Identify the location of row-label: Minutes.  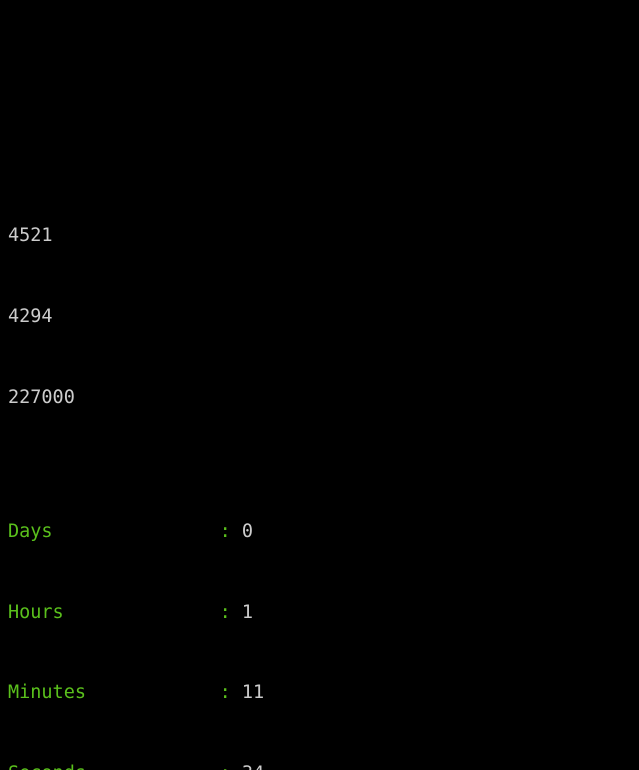
(114, 693).